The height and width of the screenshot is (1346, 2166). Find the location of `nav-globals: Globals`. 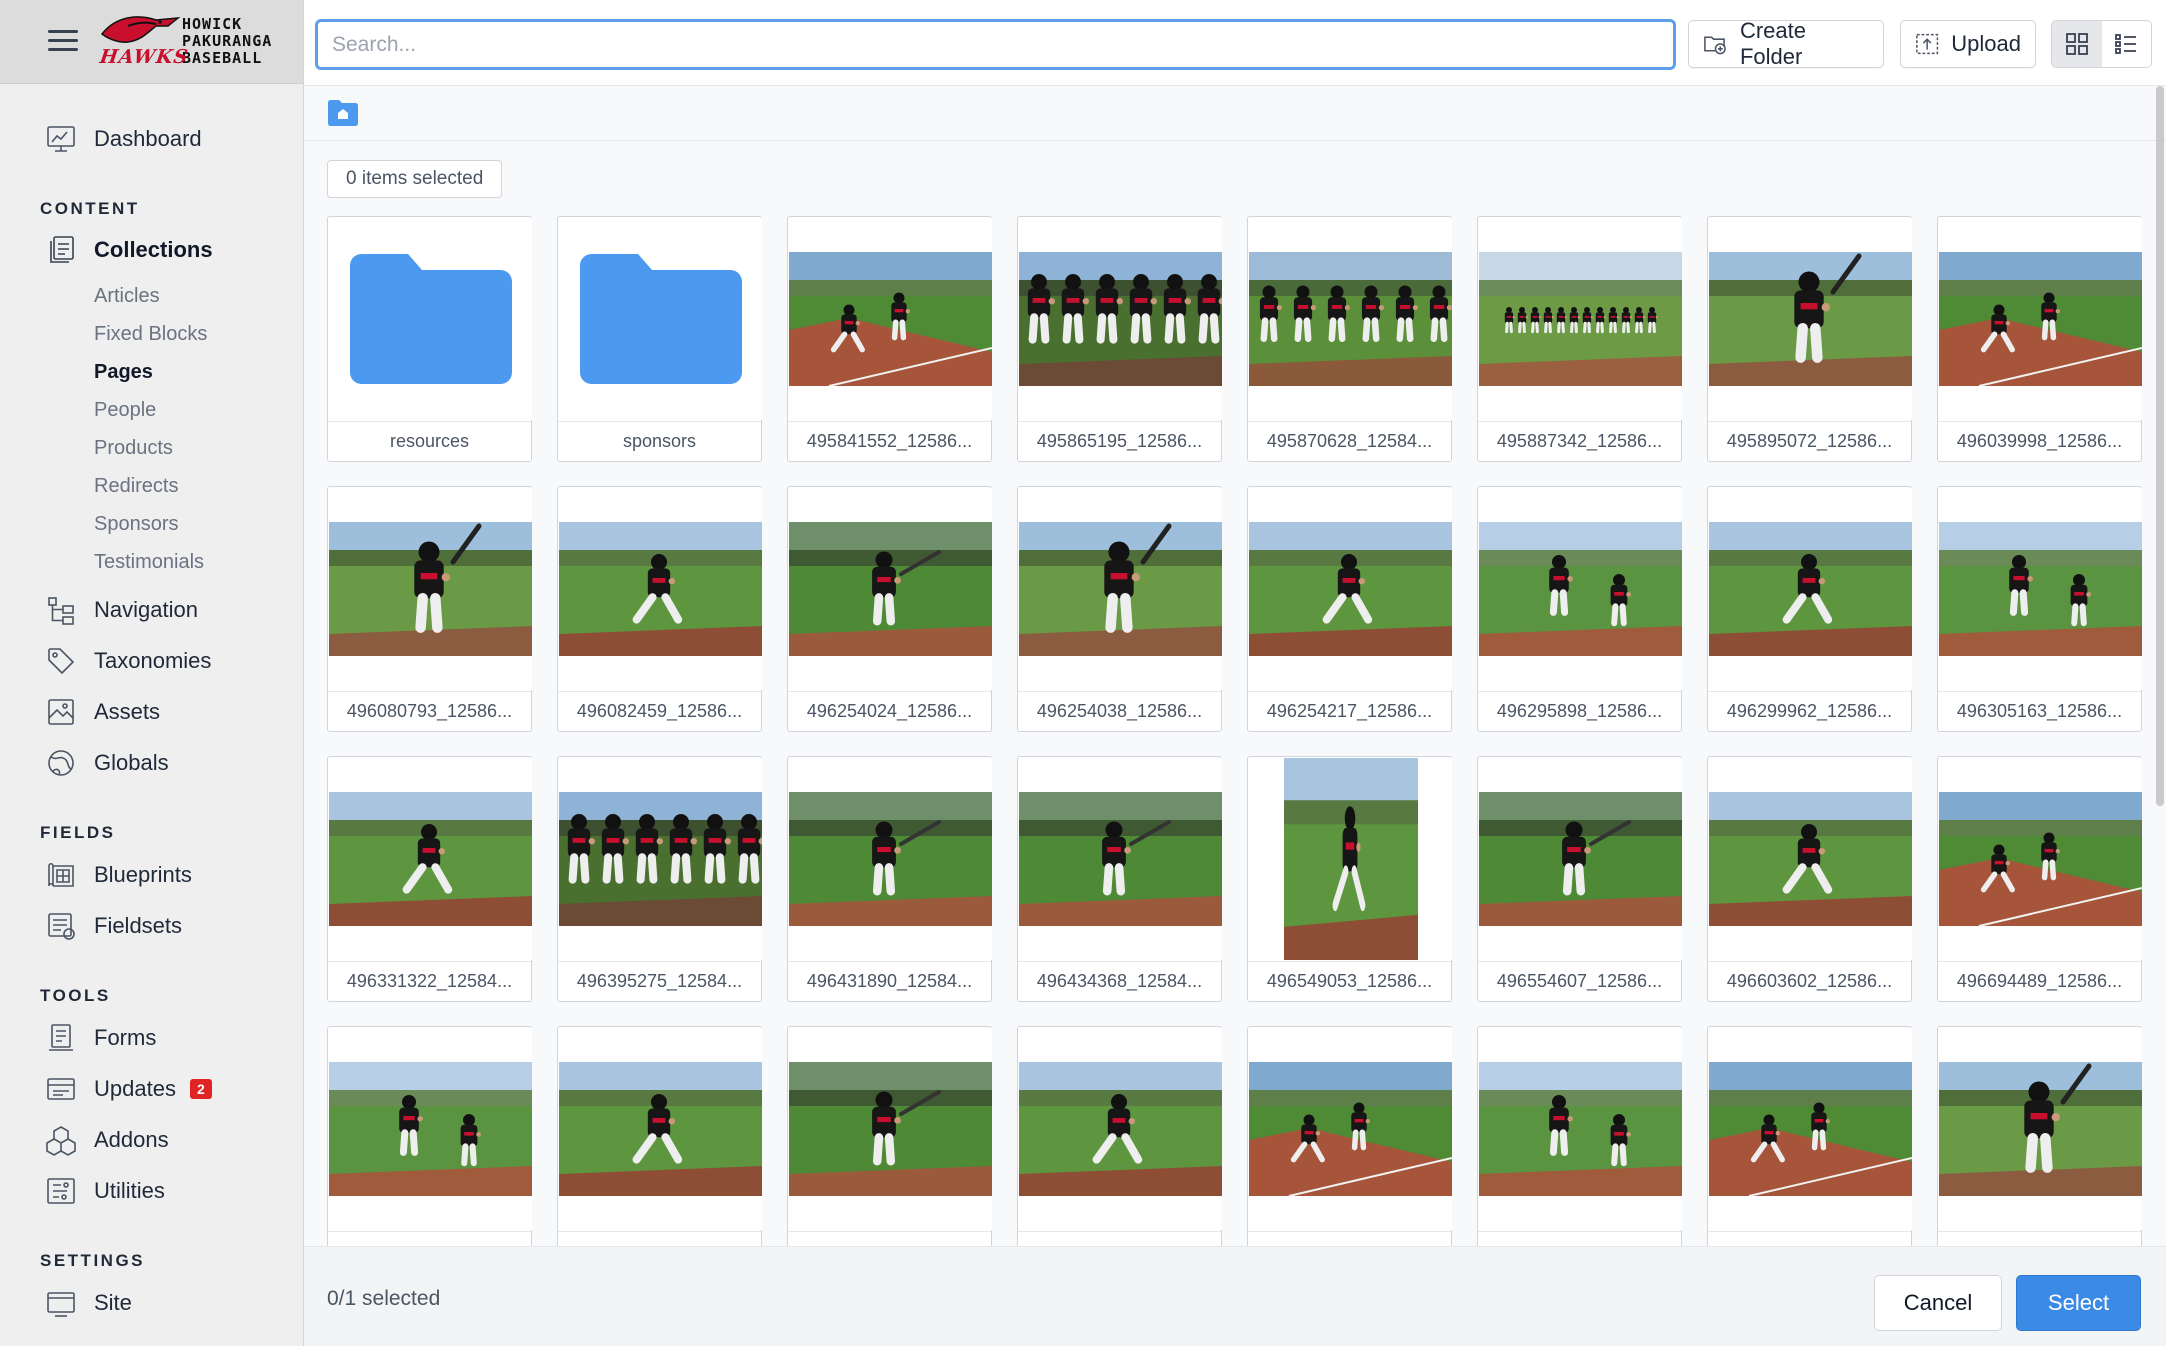

nav-globals: Globals is located at coordinates (106, 763).